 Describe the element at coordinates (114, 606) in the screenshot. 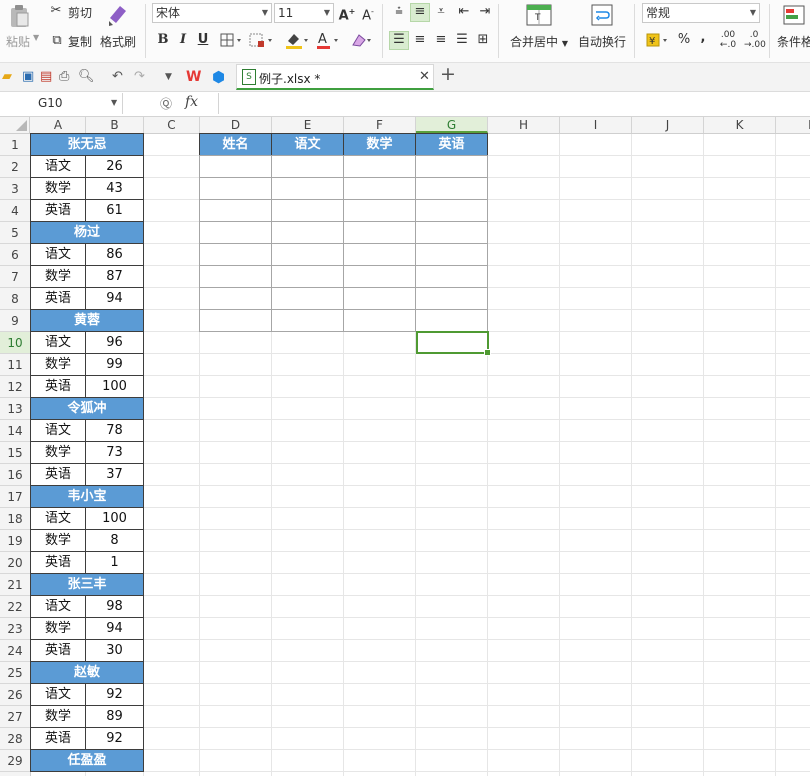

I see `score-cell: 98` at that location.